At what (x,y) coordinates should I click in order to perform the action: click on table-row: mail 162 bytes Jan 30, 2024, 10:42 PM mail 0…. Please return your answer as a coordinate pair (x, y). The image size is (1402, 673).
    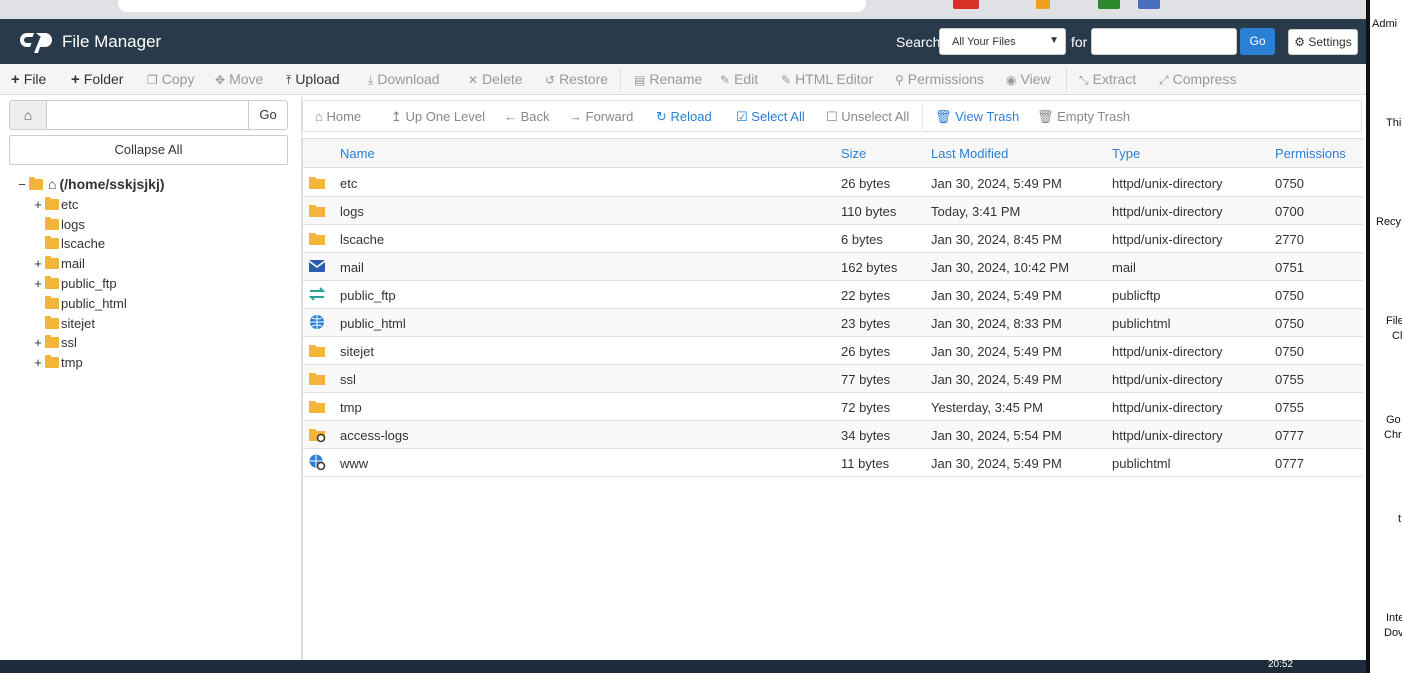
    Looking at the image, I should click on (833, 267).